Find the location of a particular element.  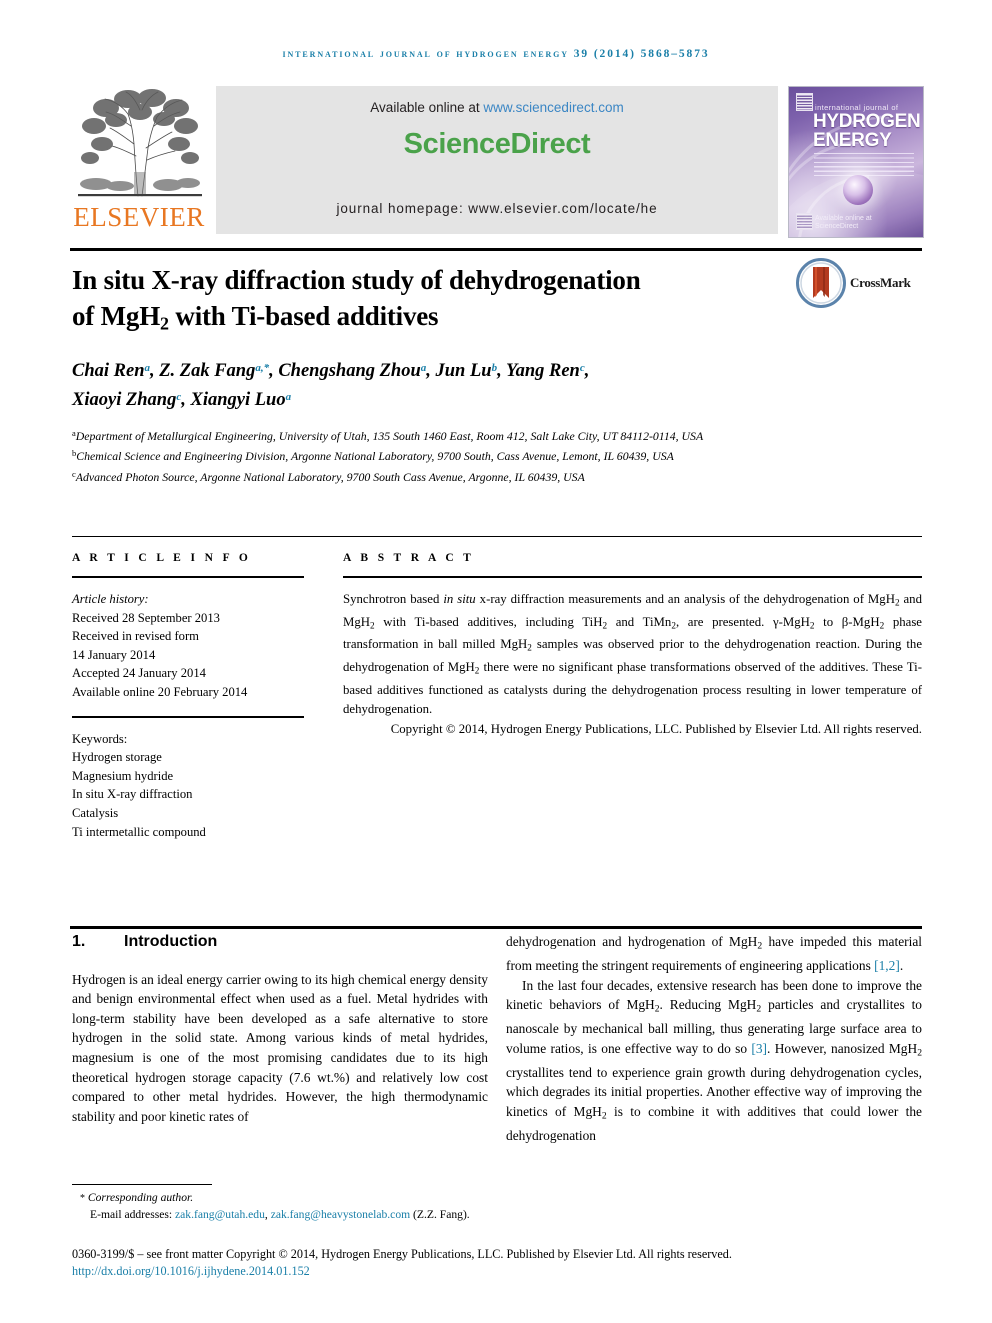

sciencedirect-logo: ScienceDirect is located at coordinates (497, 144).